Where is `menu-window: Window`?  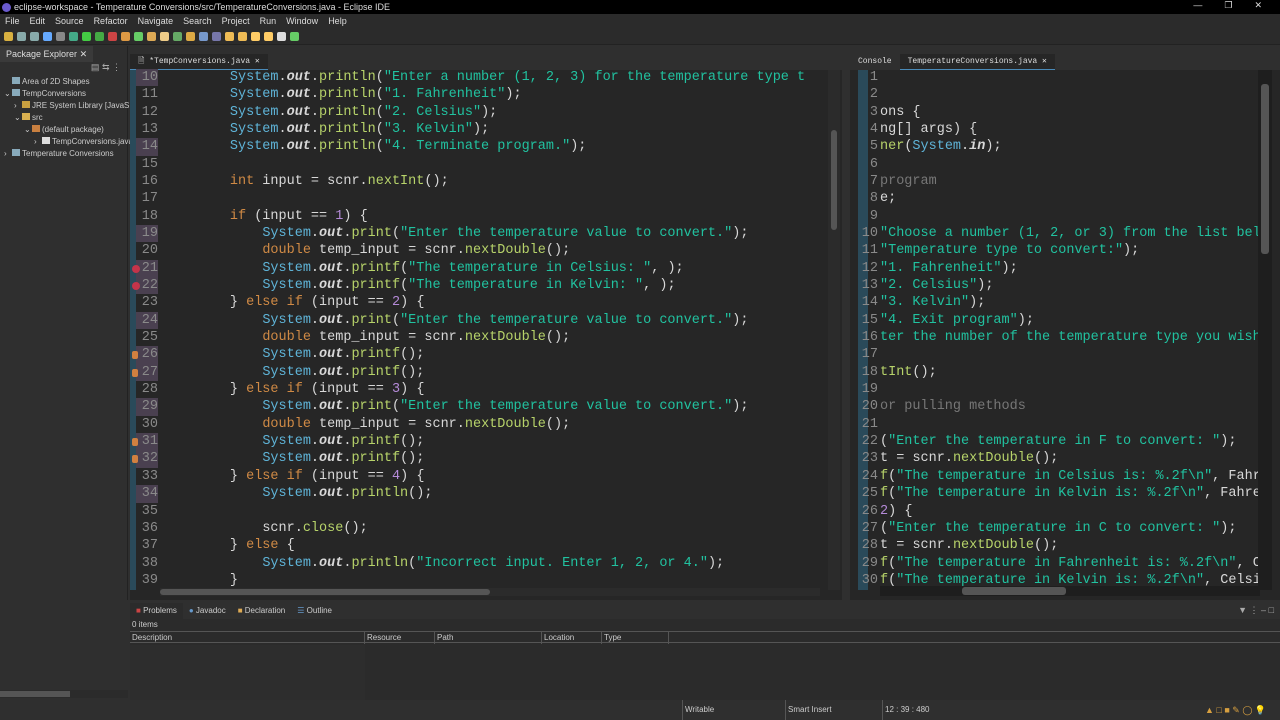 menu-window: Window is located at coordinates (302, 21).